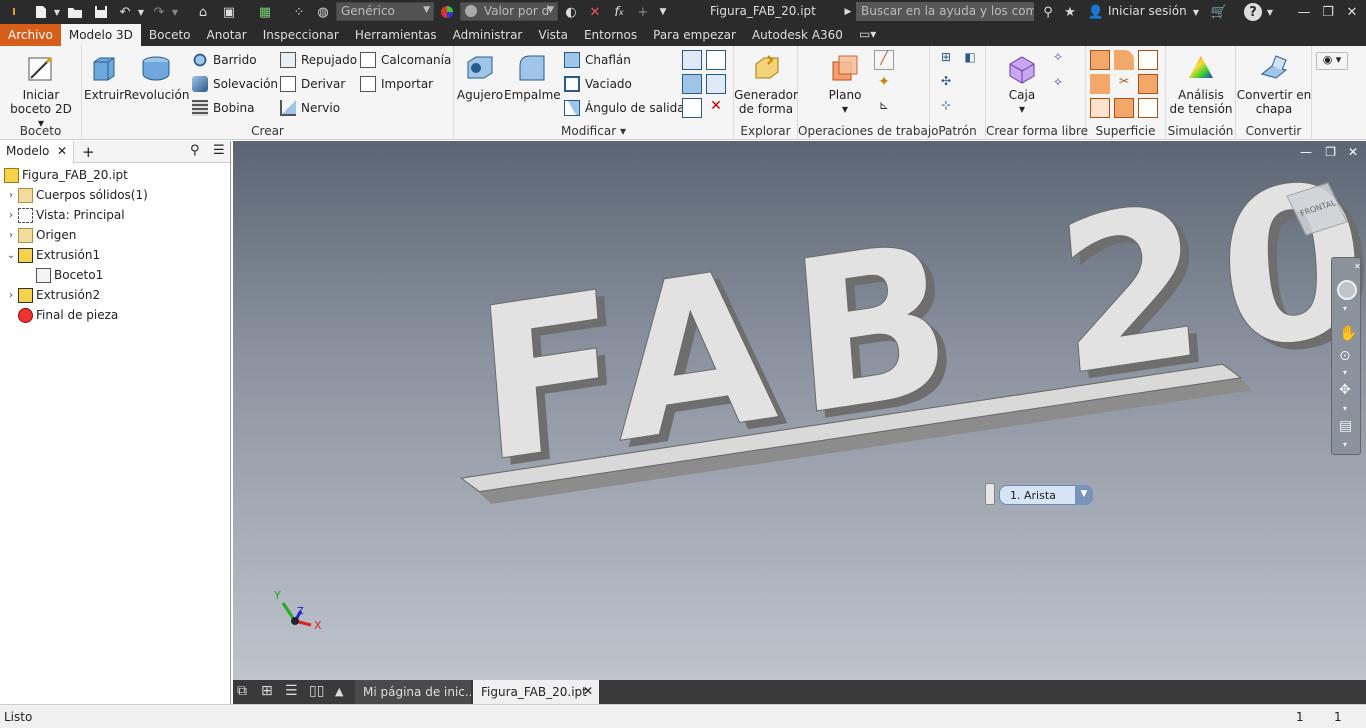 Image resolution: width=1366 pixels, height=728 pixels. I want to click on shell-button: Vaciado, so click(598, 84).